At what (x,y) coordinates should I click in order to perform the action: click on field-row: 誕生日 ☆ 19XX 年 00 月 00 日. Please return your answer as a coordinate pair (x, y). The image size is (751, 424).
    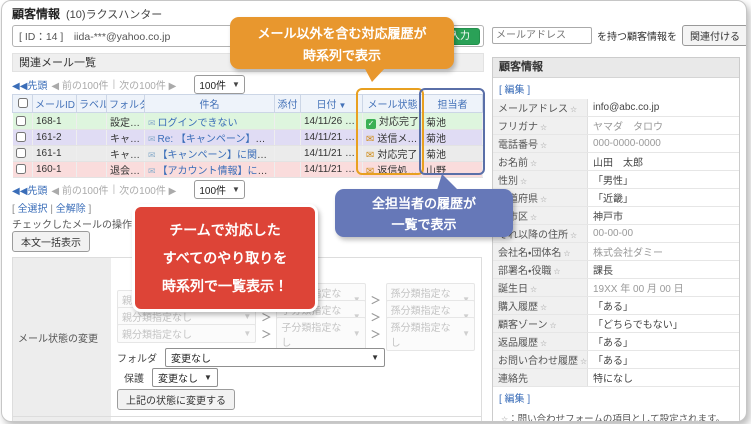
    Looking at the image, I should click on (616, 287).